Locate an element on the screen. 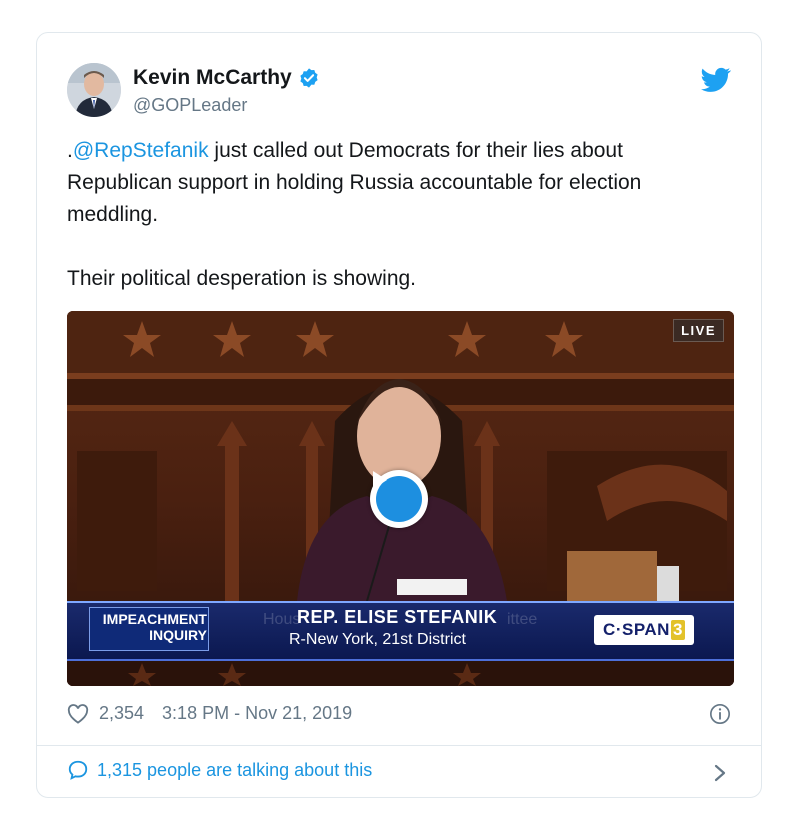 This screenshot has height=840, width=799. author-name-text: Kevin McCarthy is located at coordinates (212, 78).